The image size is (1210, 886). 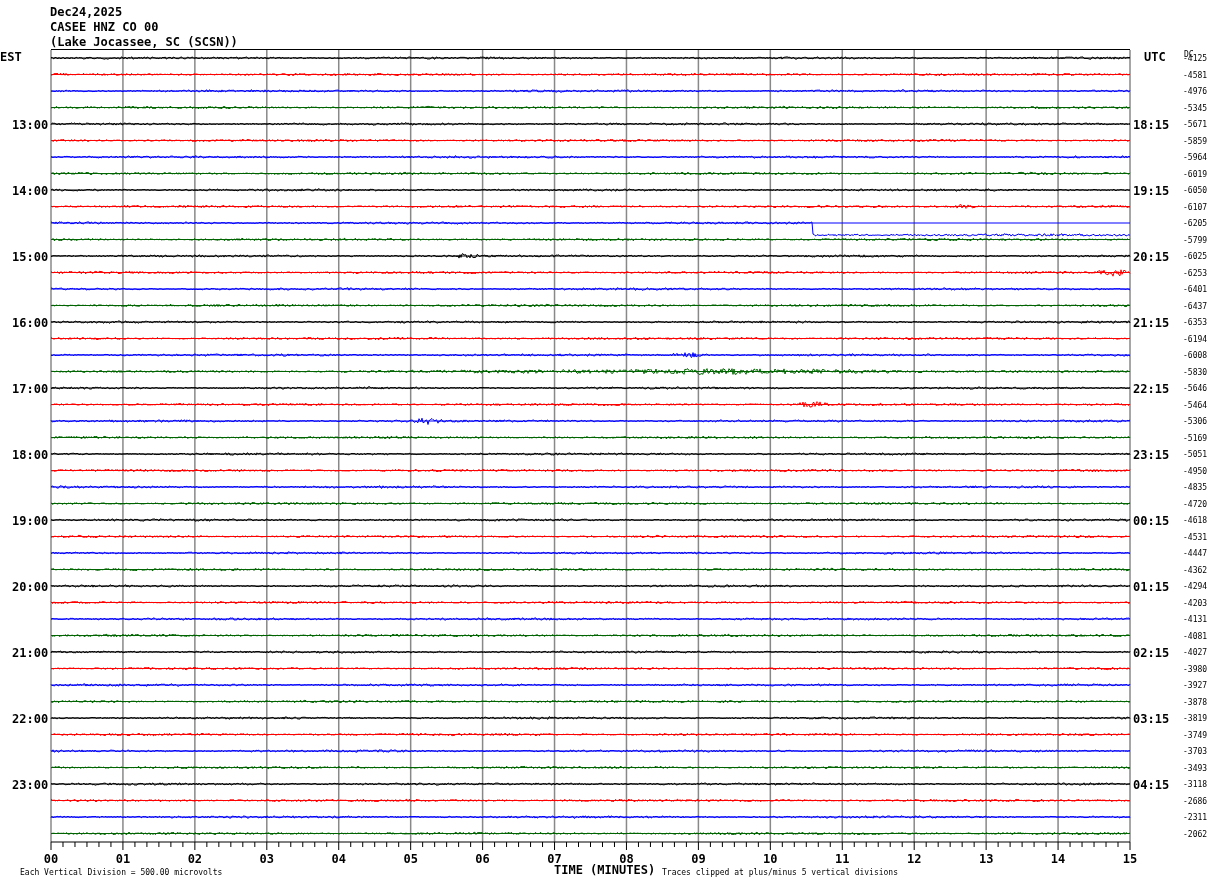 I want to click on dc-offset: -6050, so click(x=1195, y=190).